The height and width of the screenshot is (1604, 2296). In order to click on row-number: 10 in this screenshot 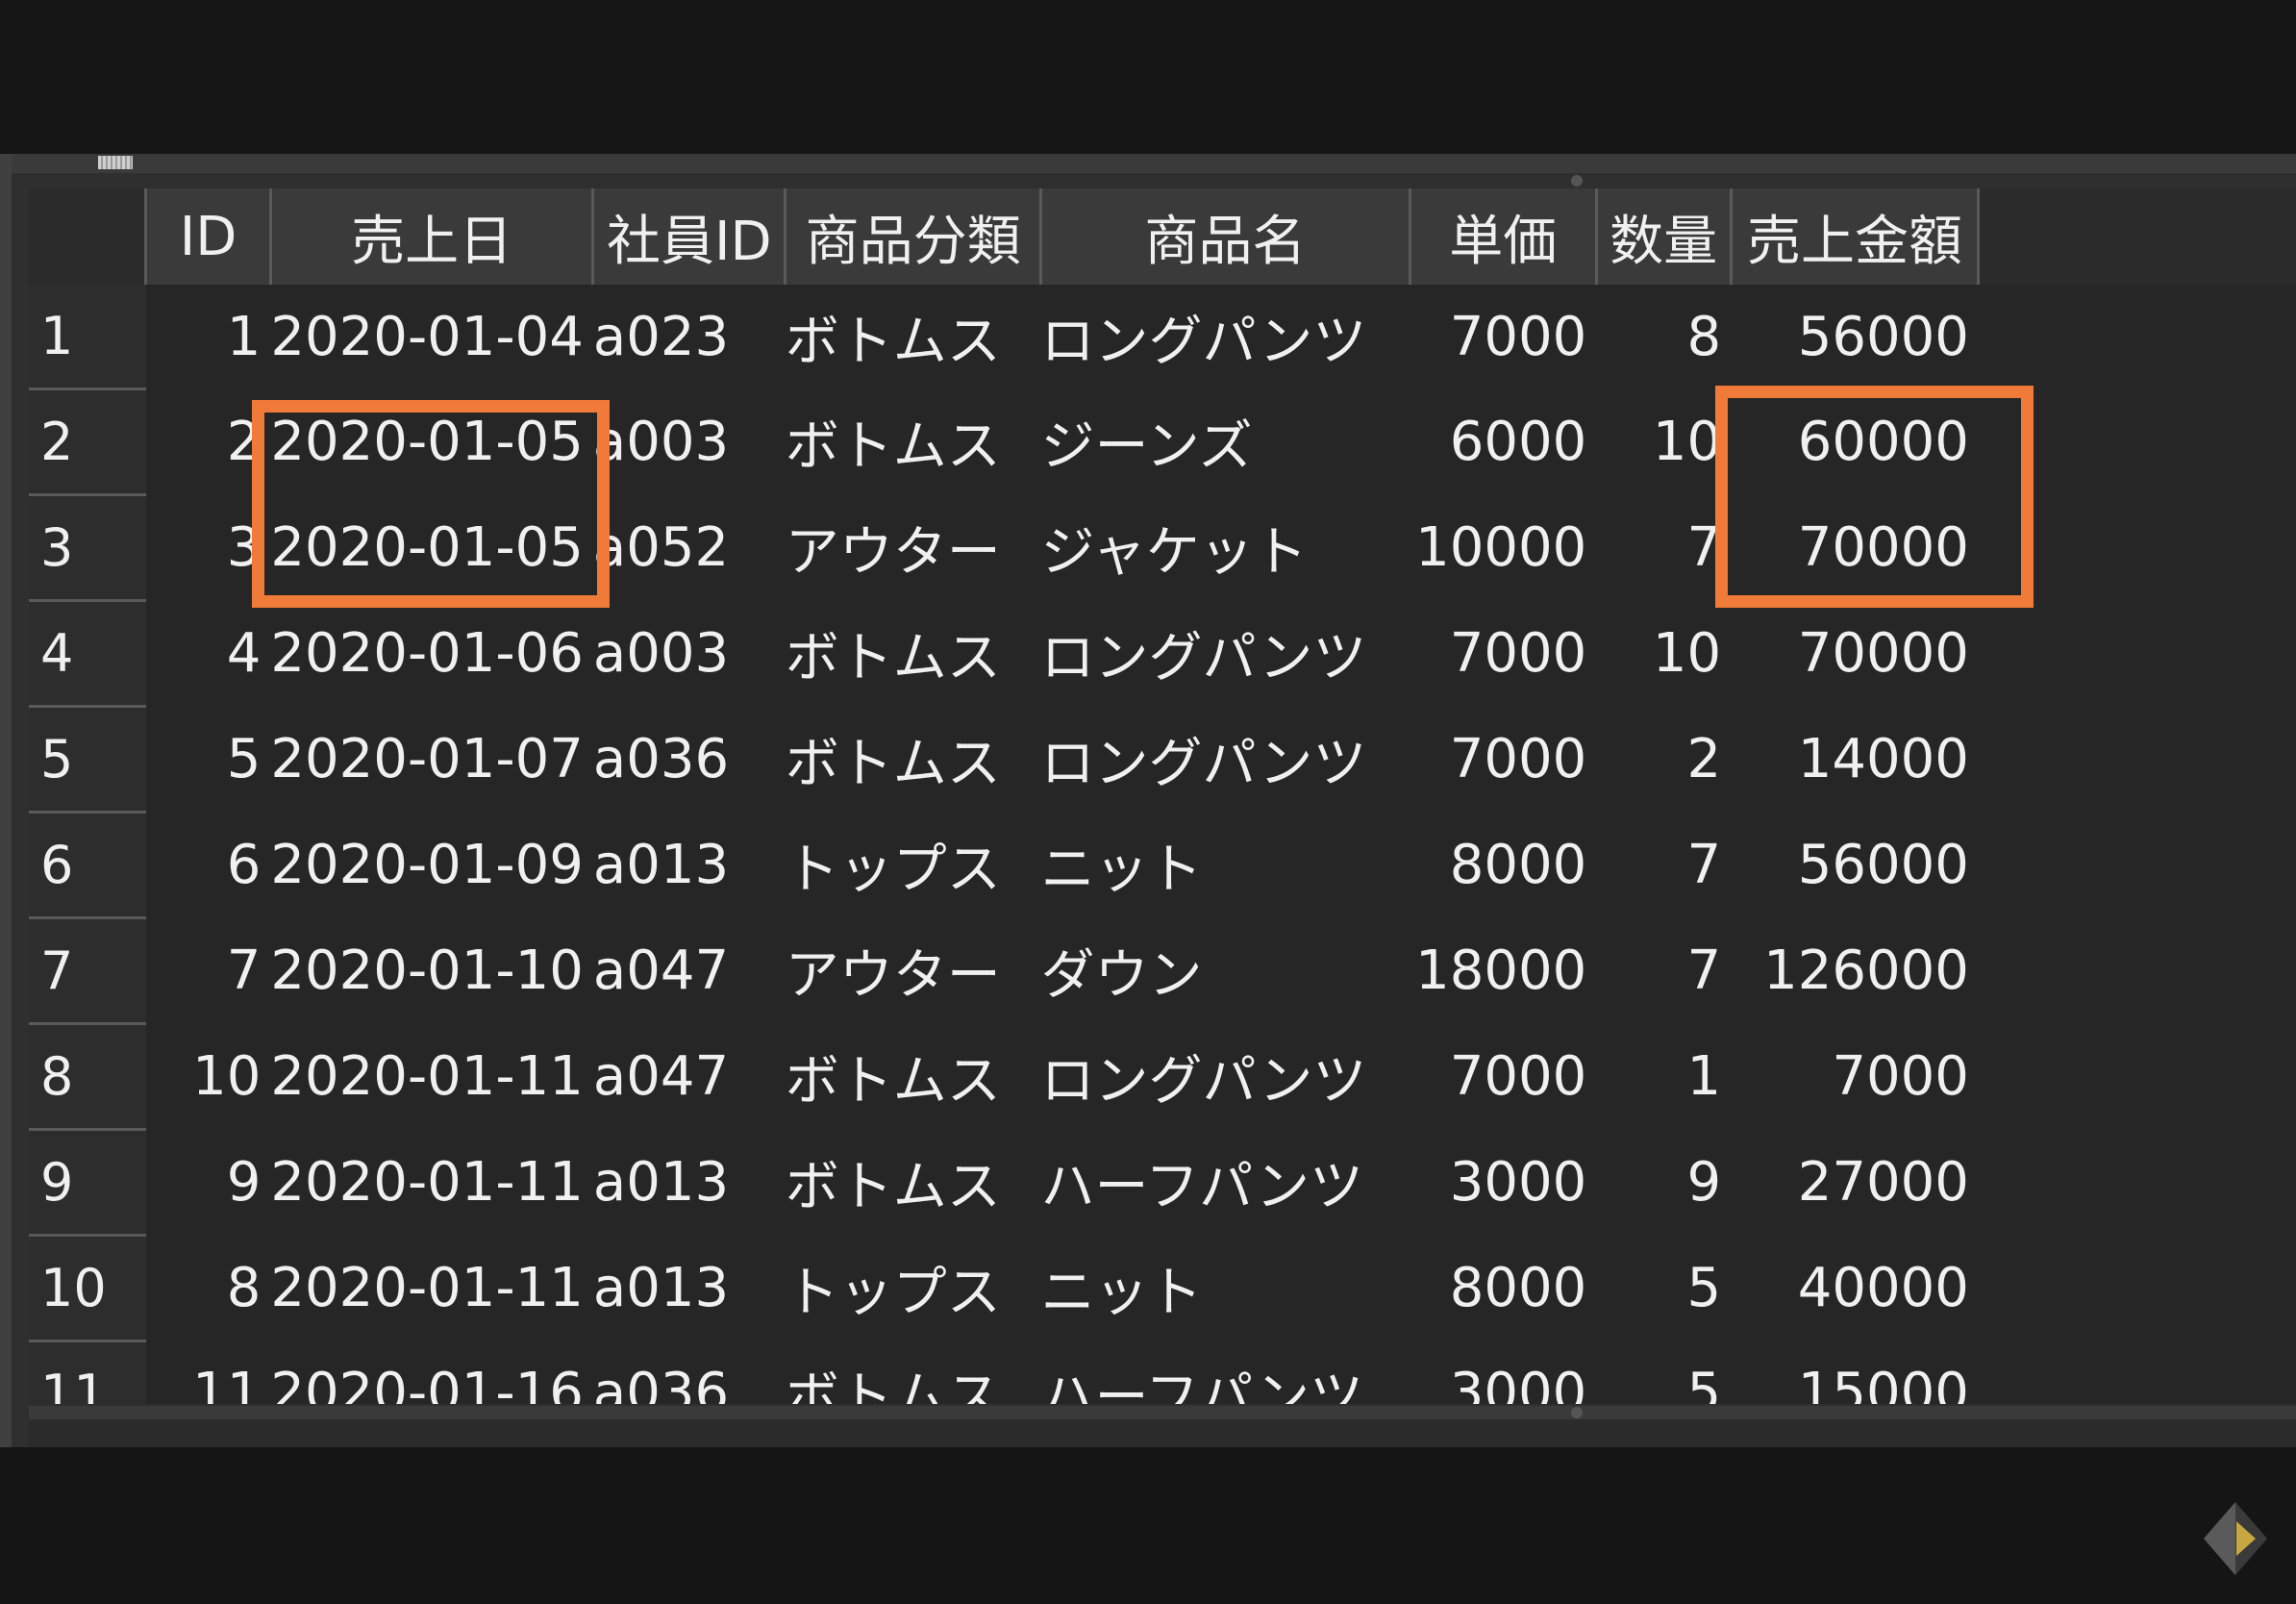, I will do `click(87, 1288)`.